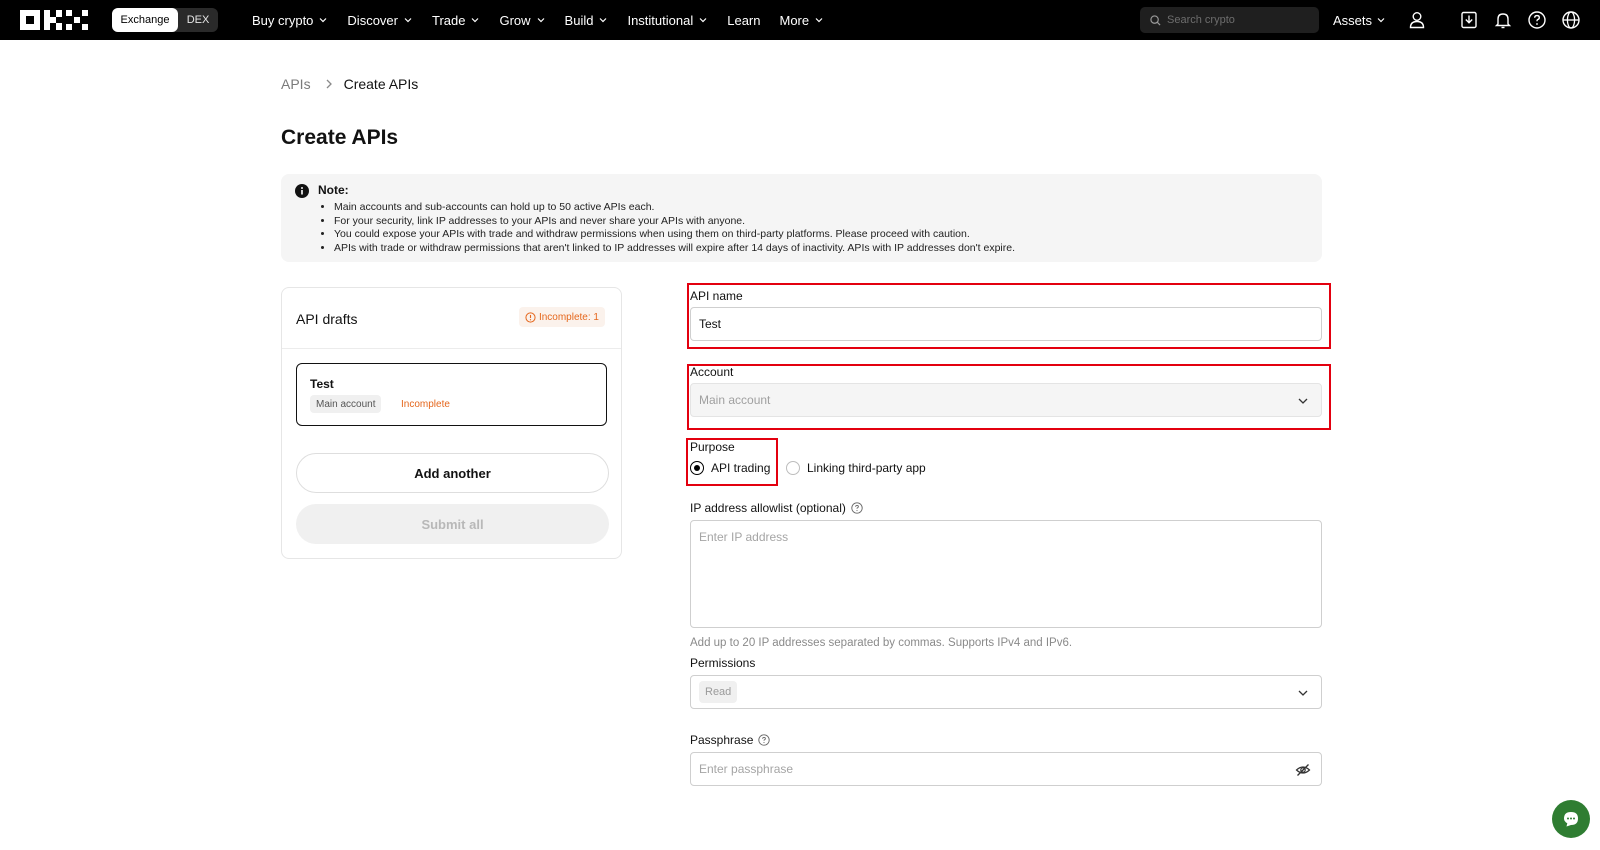 This screenshot has height=850, width=1600. I want to click on assets-label: Assets, so click(1353, 20).